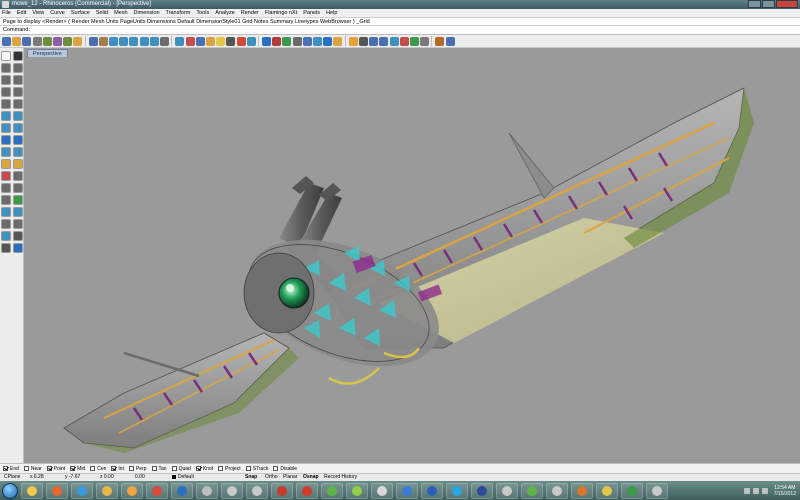 The image size is (800, 500). What do you see at coordinates (200, 41) in the screenshot?
I see `properties-icon` at bounding box center [200, 41].